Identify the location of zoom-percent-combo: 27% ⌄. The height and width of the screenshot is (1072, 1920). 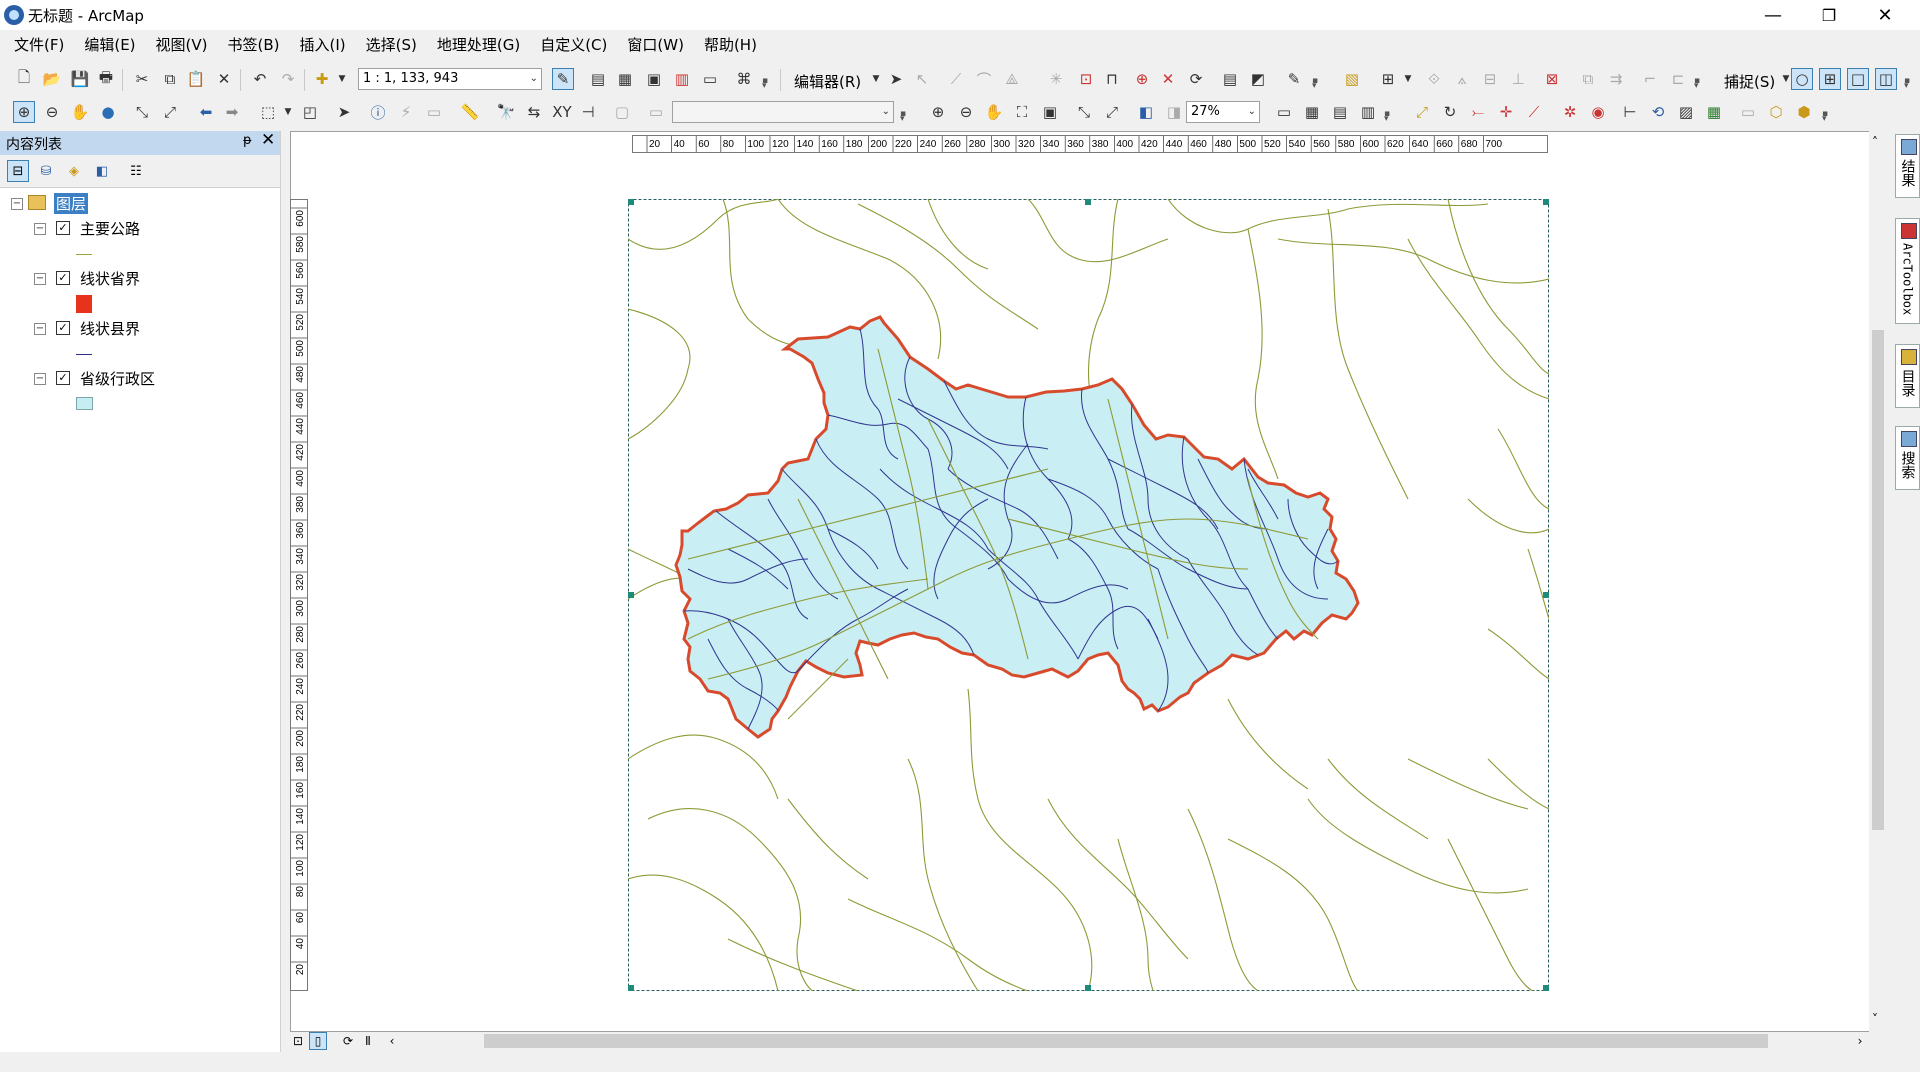
(1223, 112).